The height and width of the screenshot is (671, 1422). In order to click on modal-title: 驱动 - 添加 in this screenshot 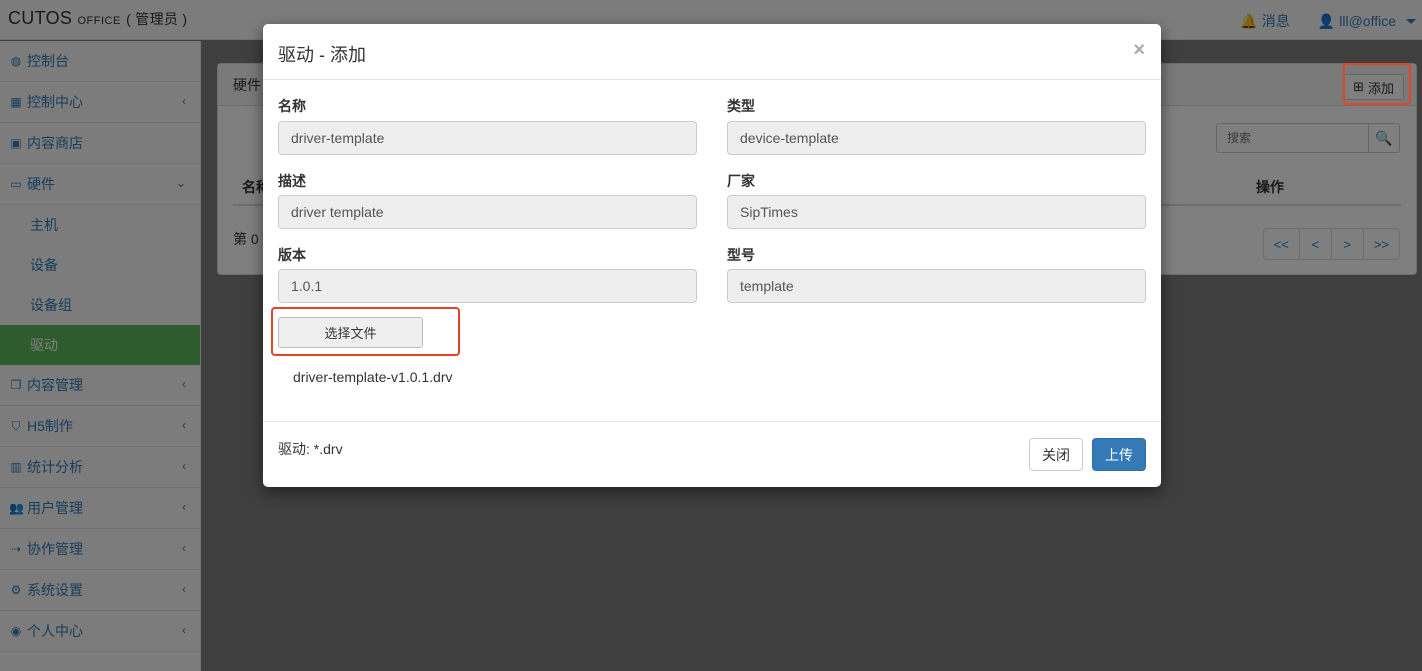, I will do `click(322, 55)`.